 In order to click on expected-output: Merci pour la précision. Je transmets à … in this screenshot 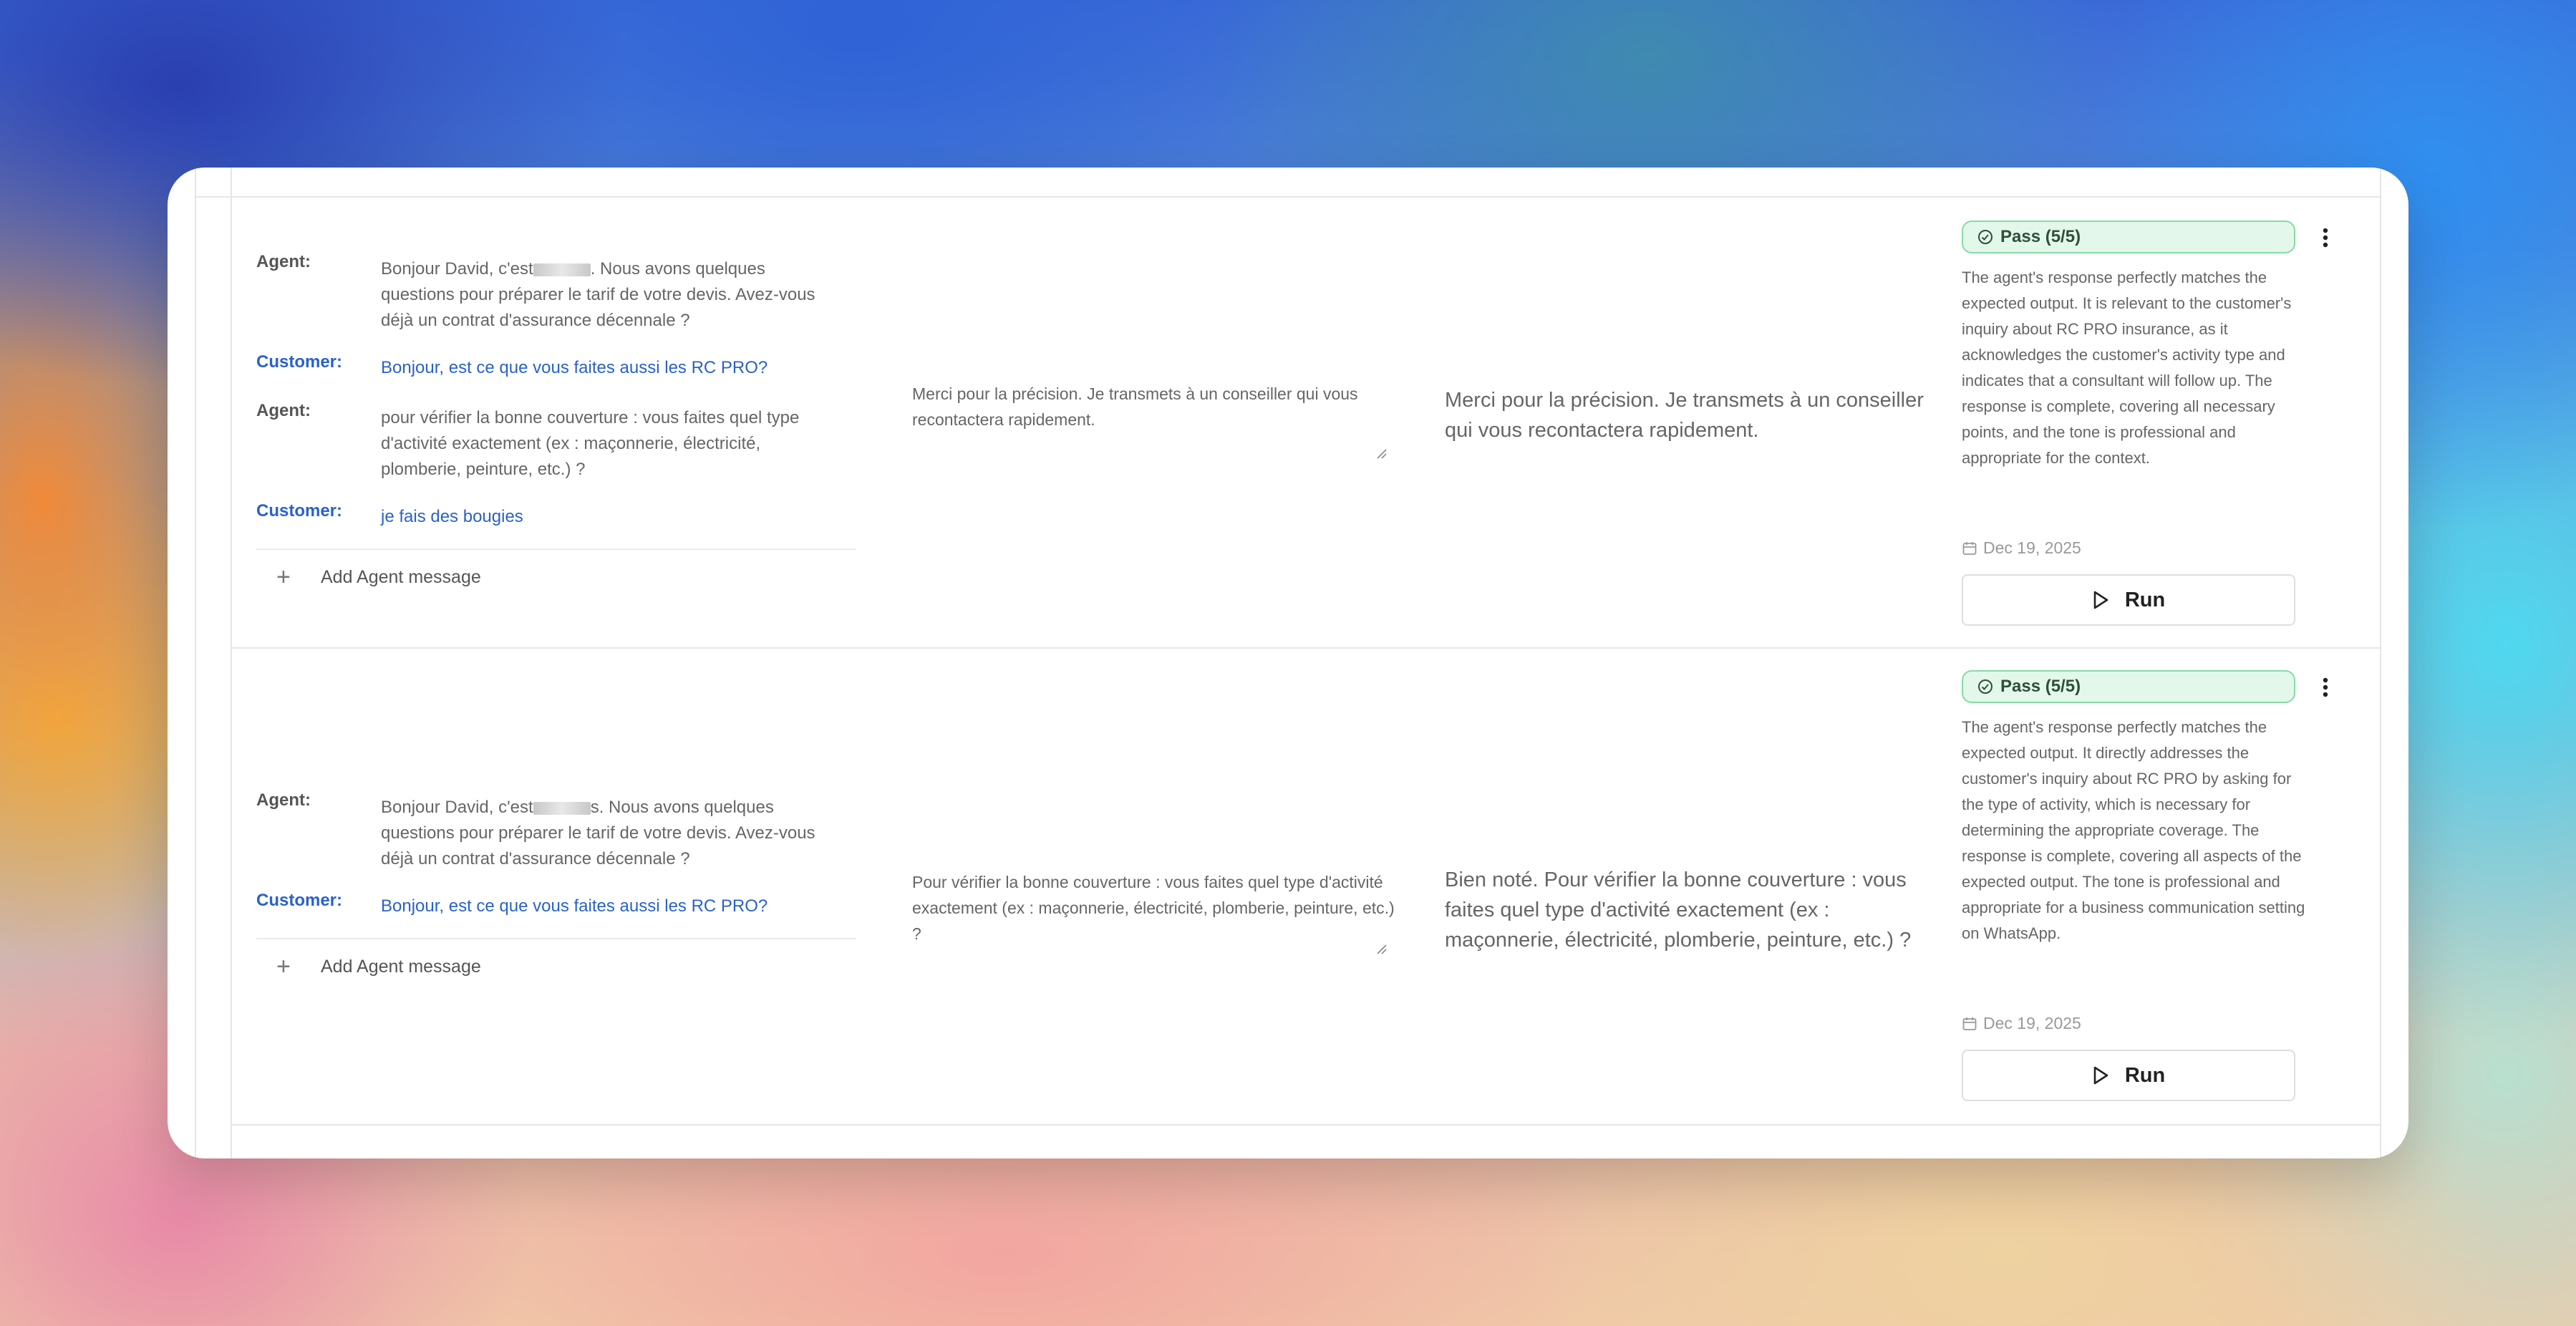, I will do `click(1685, 415)`.